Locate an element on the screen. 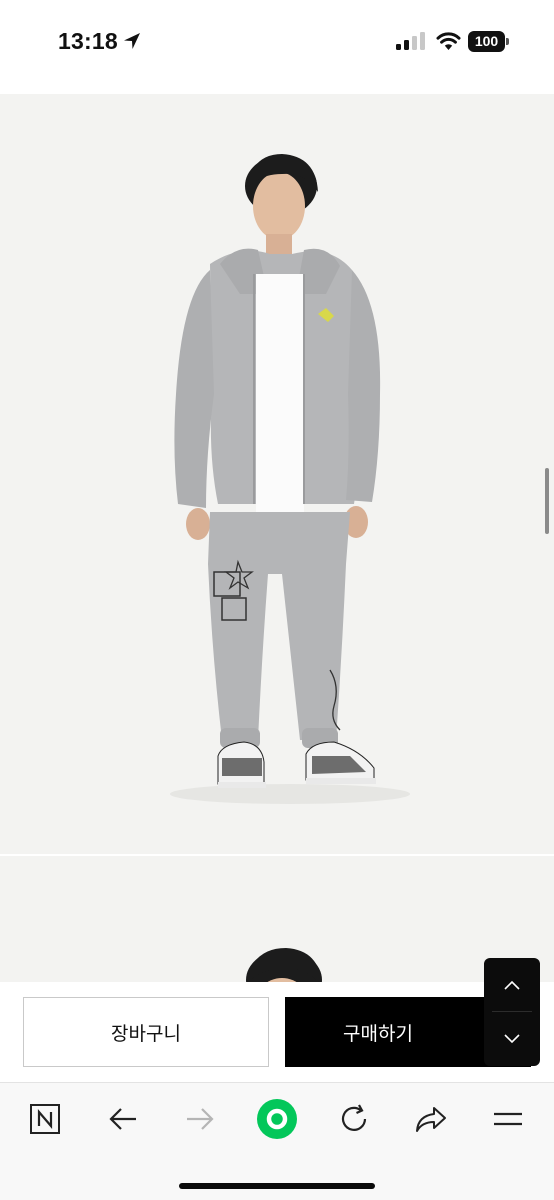 The width and height of the screenshot is (554, 1200). reload-icon is located at coordinates (354, 1117).